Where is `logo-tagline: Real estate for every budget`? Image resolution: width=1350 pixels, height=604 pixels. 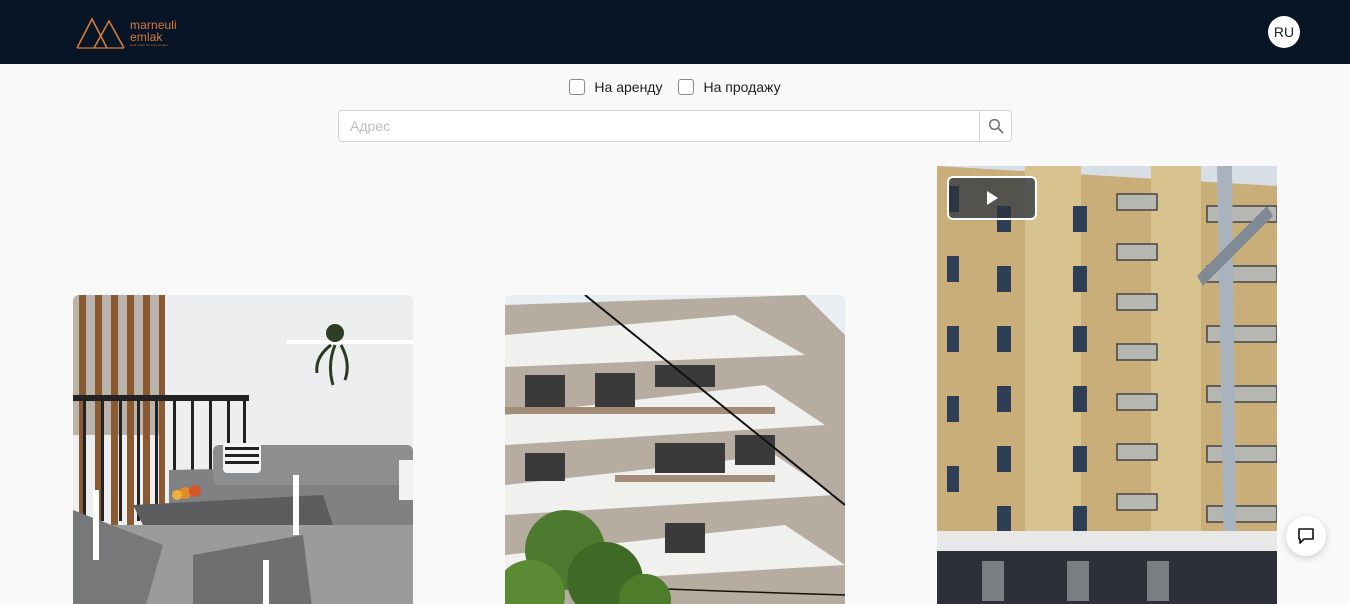 logo-tagline: Real estate for every budget is located at coordinates (149, 45).